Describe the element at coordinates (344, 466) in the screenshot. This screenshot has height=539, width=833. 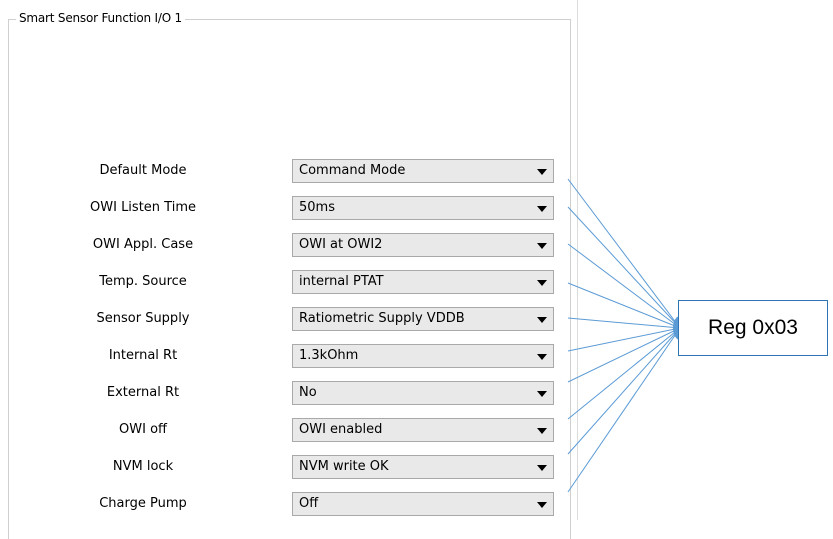
I see `nvm-lock-value: NVM write OK` at that location.